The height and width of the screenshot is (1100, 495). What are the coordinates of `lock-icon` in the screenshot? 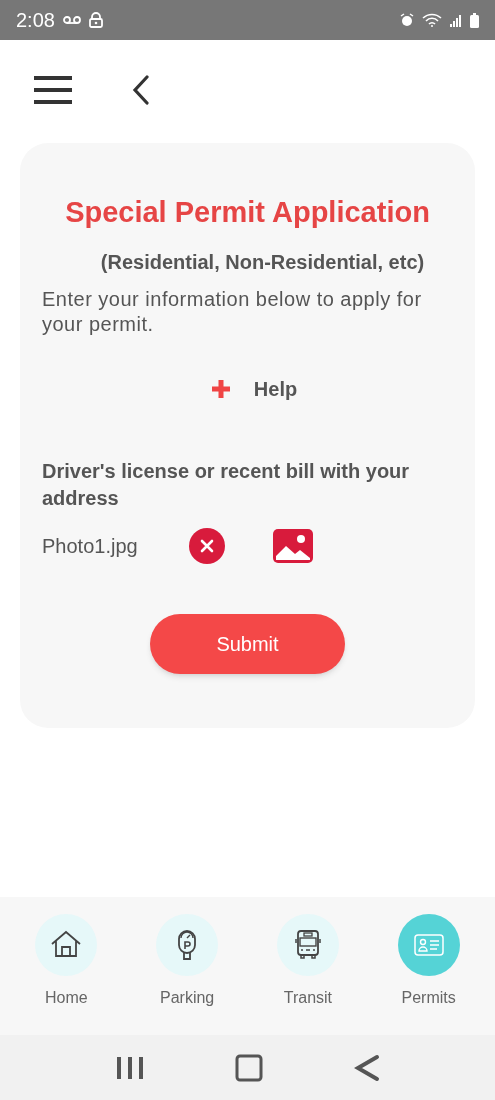 It's located at (95, 20).